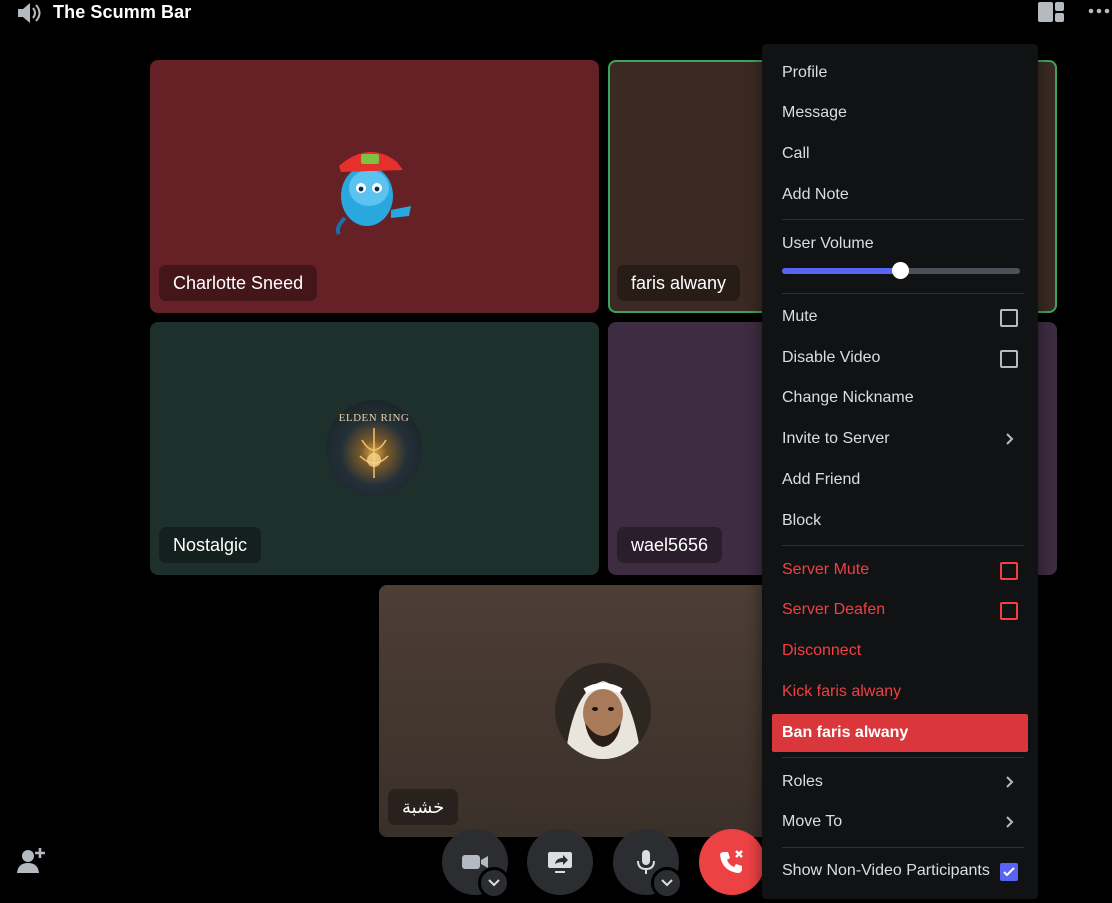  What do you see at coordinates (556, 13) in the screenshot?
I see `voice-channel-header: The Scumm Bar` at bounding box center [556, 13].